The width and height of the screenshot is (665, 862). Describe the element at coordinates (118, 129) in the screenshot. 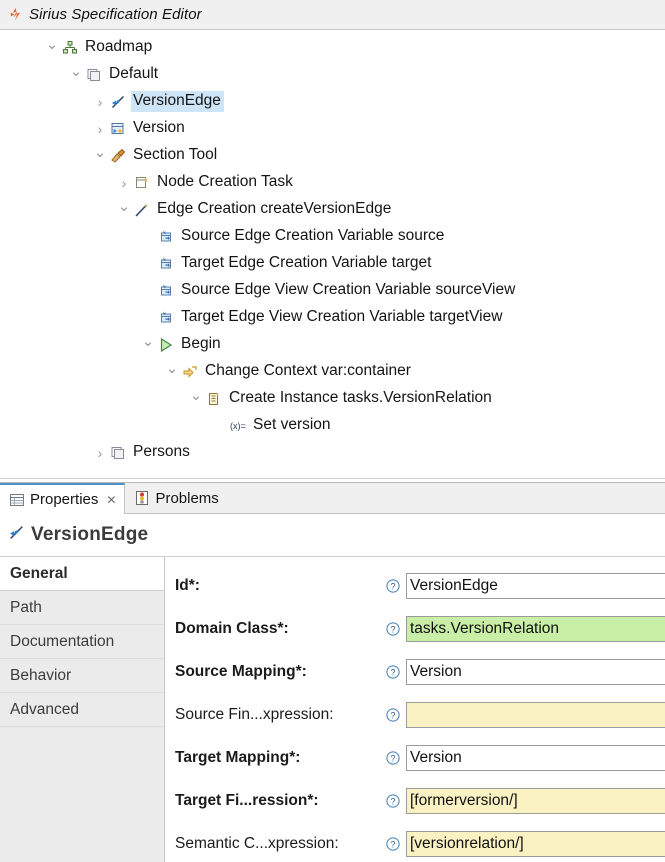

I see `node-mapping-icon` at that location.